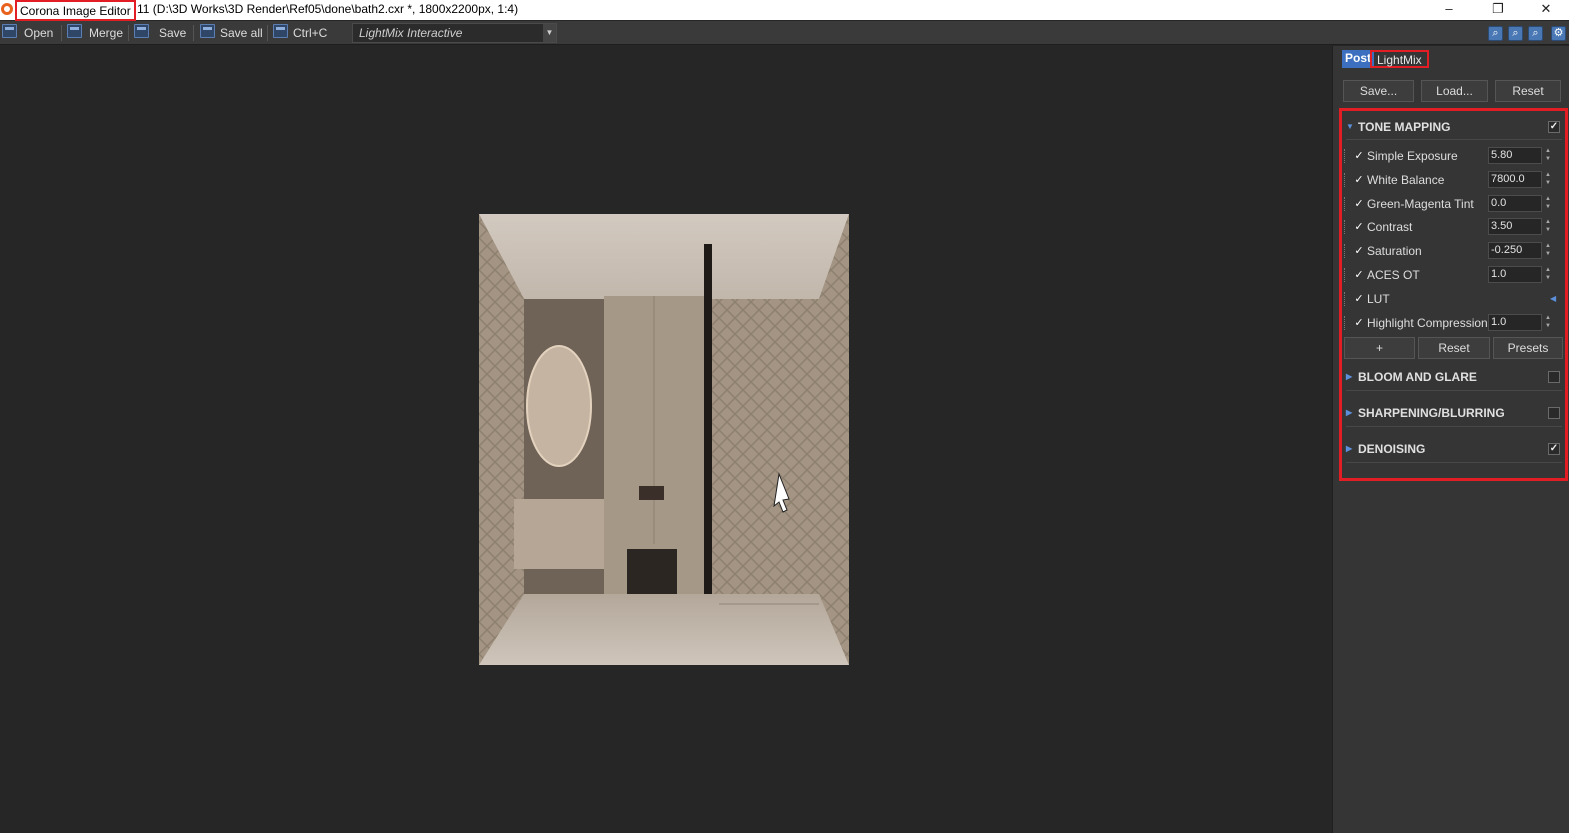  Describe the element at coordinates (1495, 33) in the screenshot. I see `zoom-fit-icon: ⌕` at that location.